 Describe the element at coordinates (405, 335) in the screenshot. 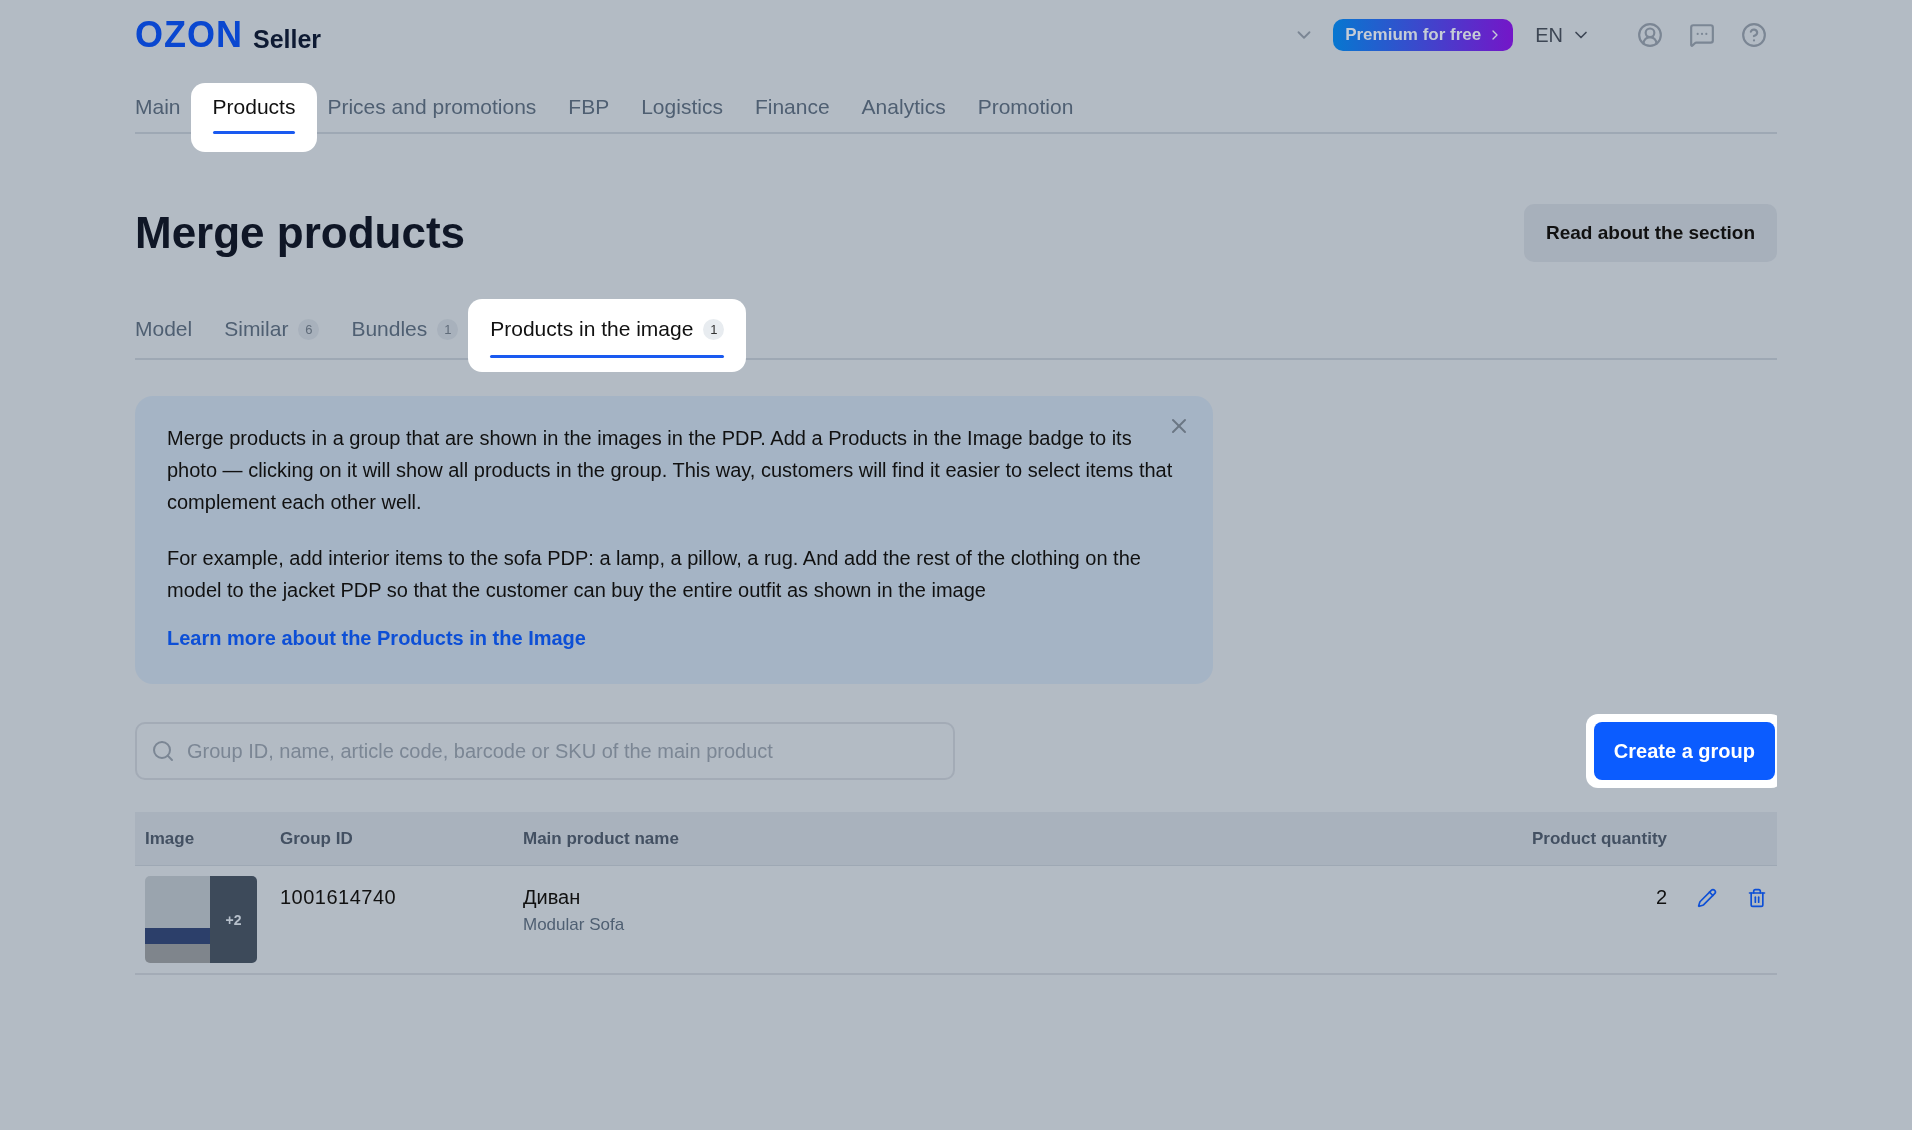

I see `tab: Bundles 1` at that location.